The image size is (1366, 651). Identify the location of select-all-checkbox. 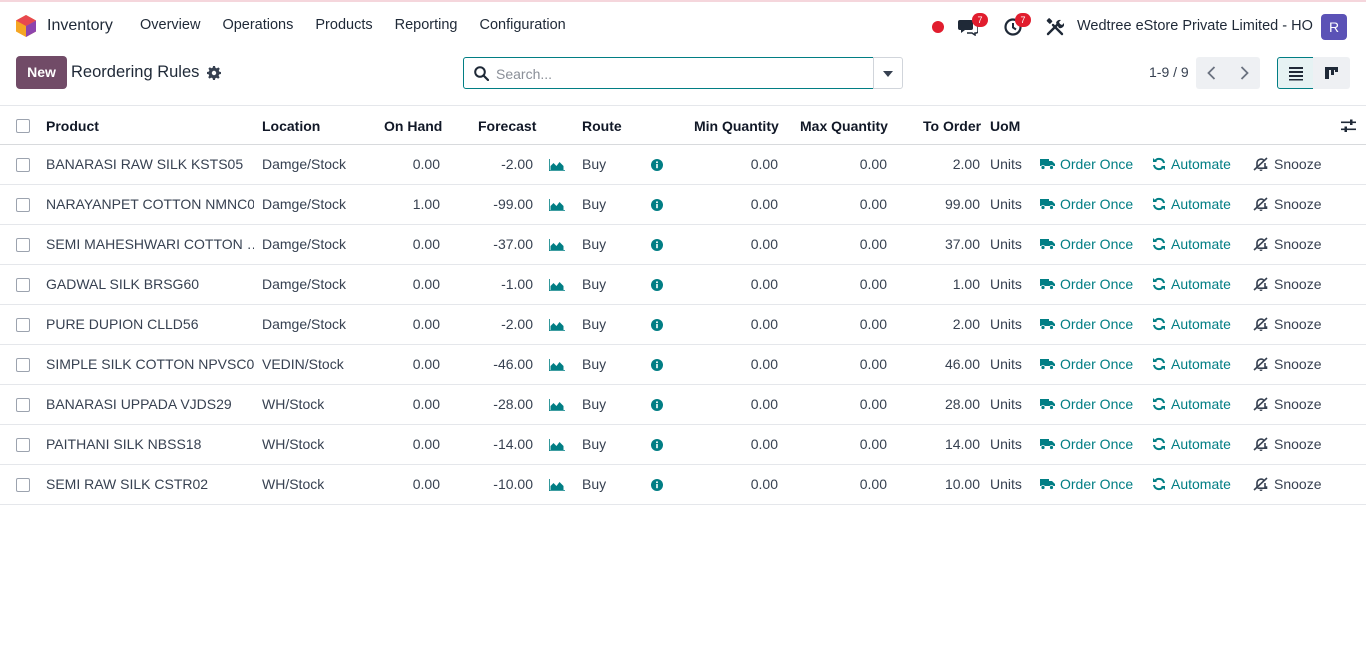
(23, 126).